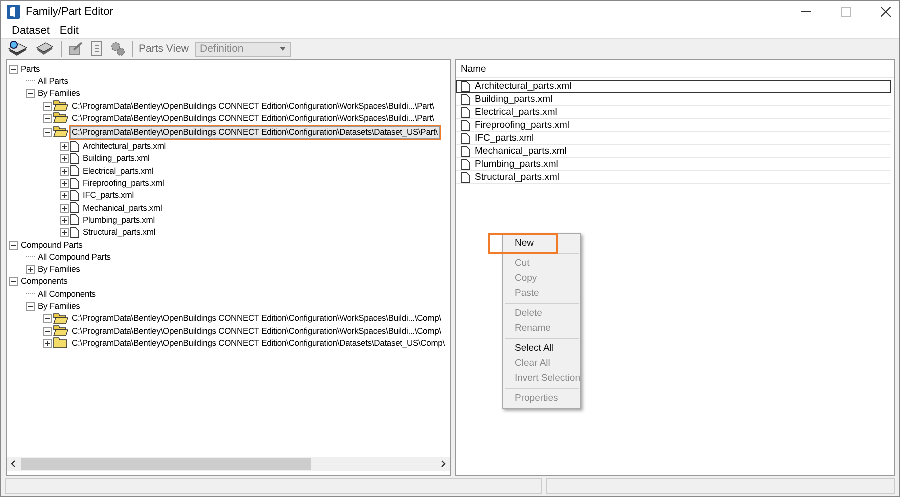 This screenshot has width=900, height=497. Describe the element at coordinates (119, 220) in the screenshot. I see `tree-item: Plumbing_parts.xml` at that location.